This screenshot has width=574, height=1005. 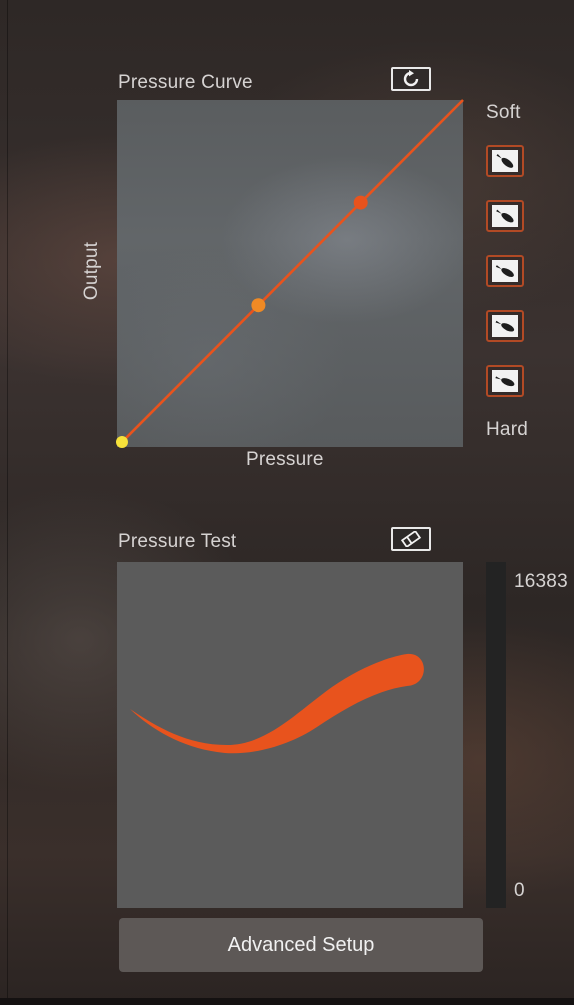 I want to click on clear-test-button, so click(x=411, y=539).